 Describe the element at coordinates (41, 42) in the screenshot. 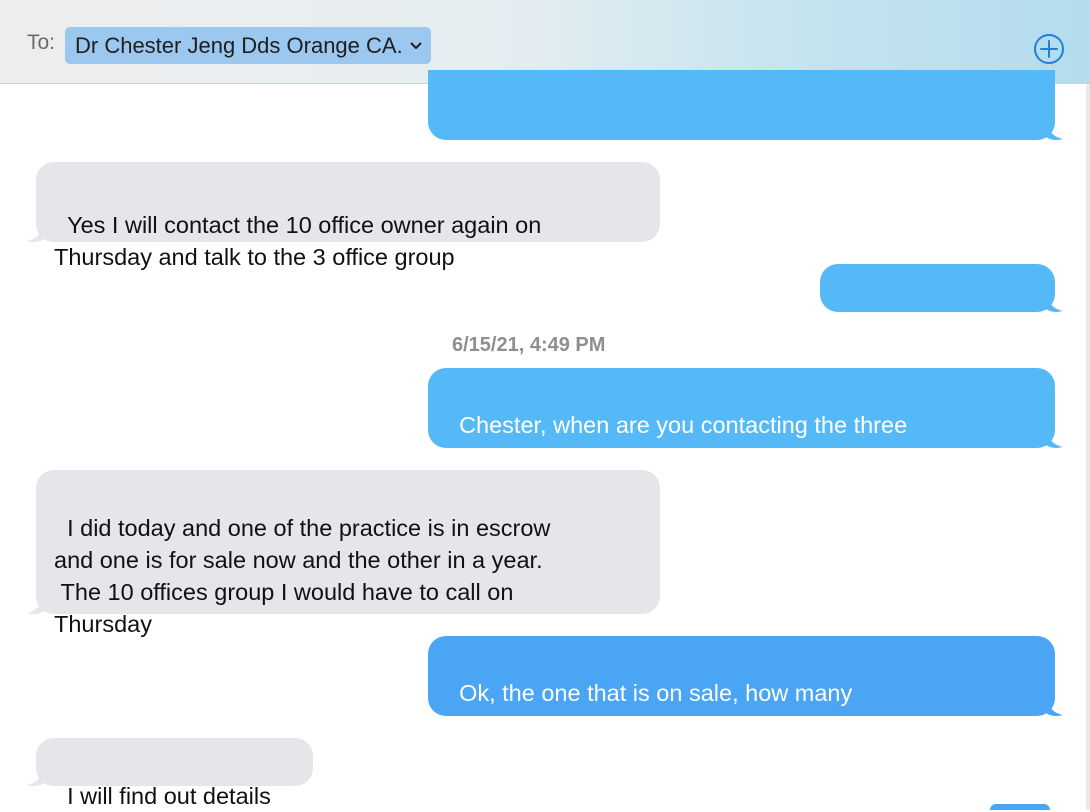

I see `to-label: To:` at that location.